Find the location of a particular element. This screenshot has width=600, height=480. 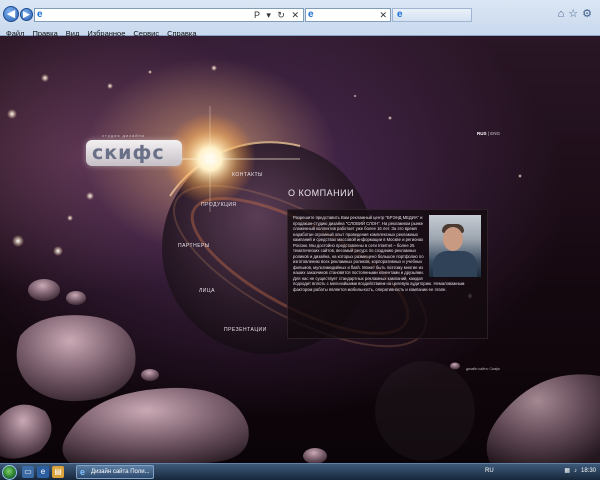

tray-volume-icon: ♪ is located at coordinates (575, 471).